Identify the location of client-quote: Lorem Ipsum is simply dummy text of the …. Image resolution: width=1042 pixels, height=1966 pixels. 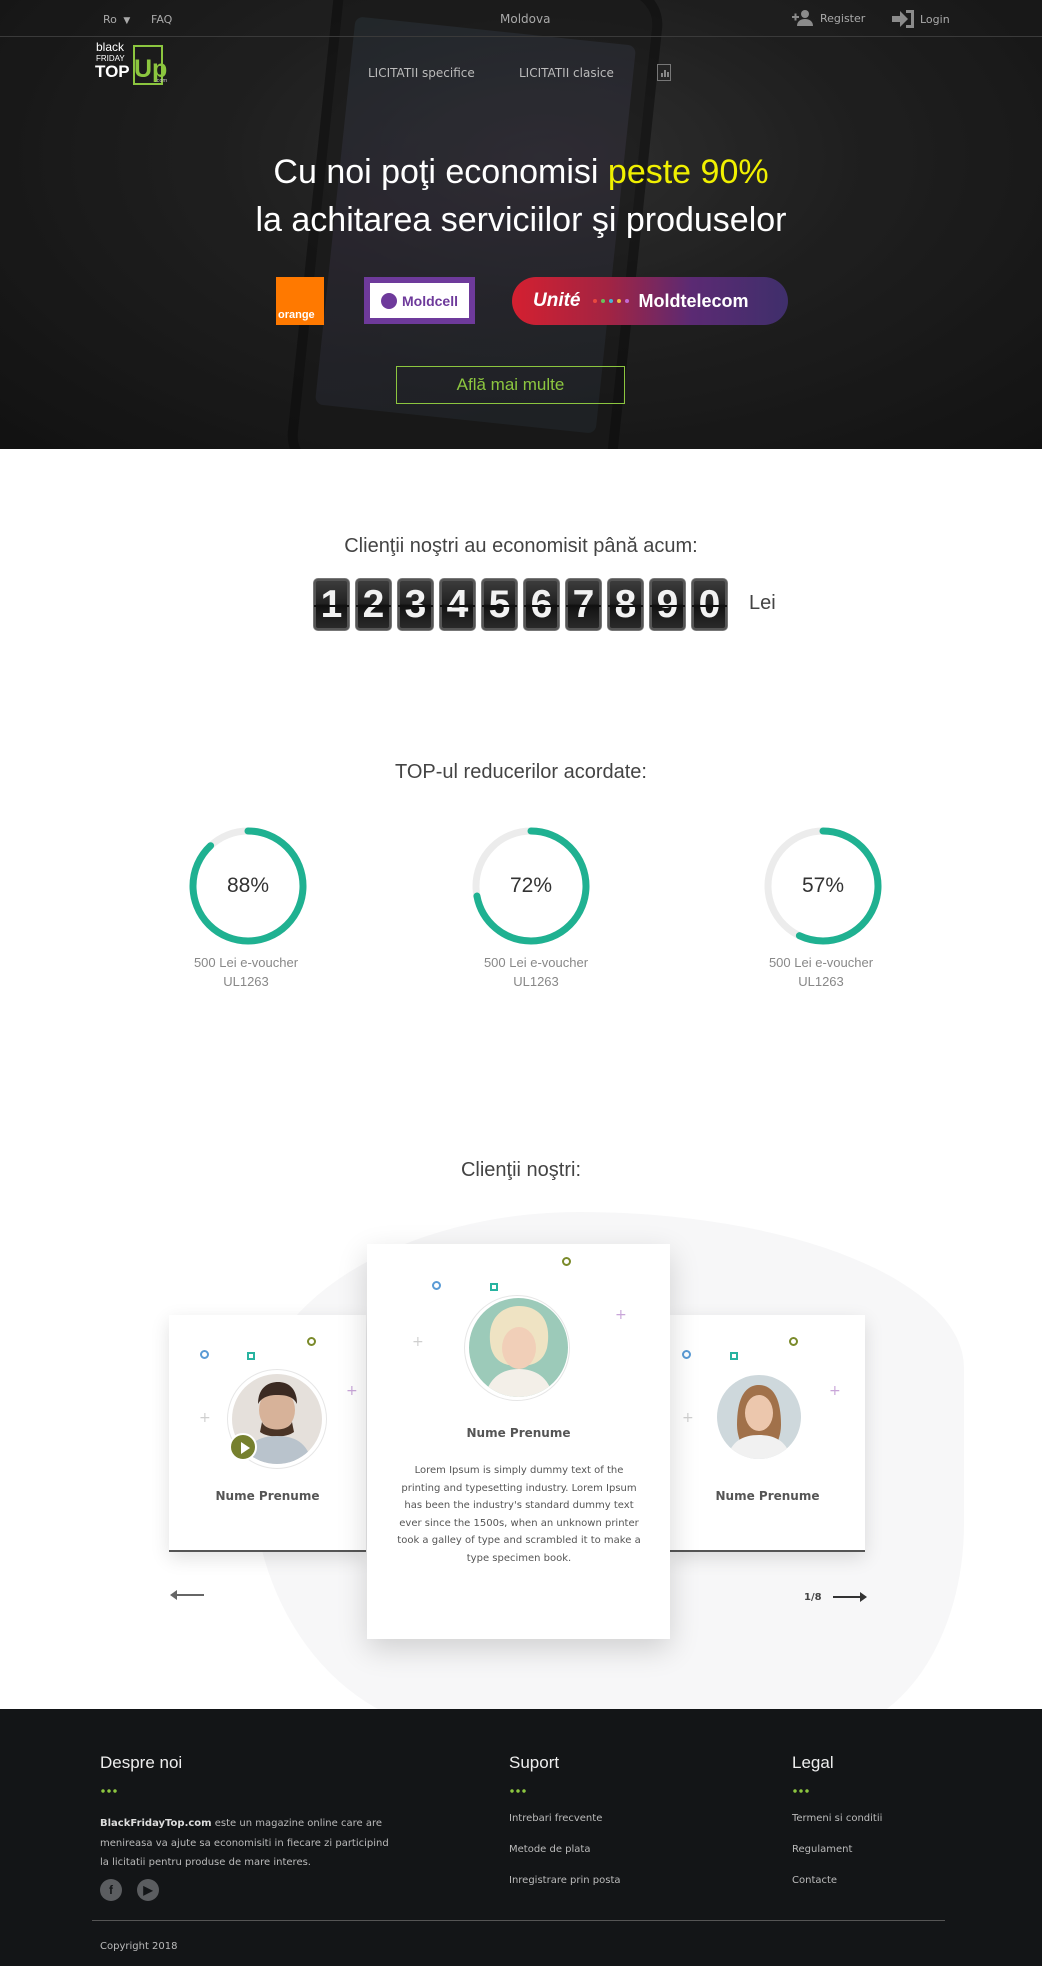
(519, 1514).